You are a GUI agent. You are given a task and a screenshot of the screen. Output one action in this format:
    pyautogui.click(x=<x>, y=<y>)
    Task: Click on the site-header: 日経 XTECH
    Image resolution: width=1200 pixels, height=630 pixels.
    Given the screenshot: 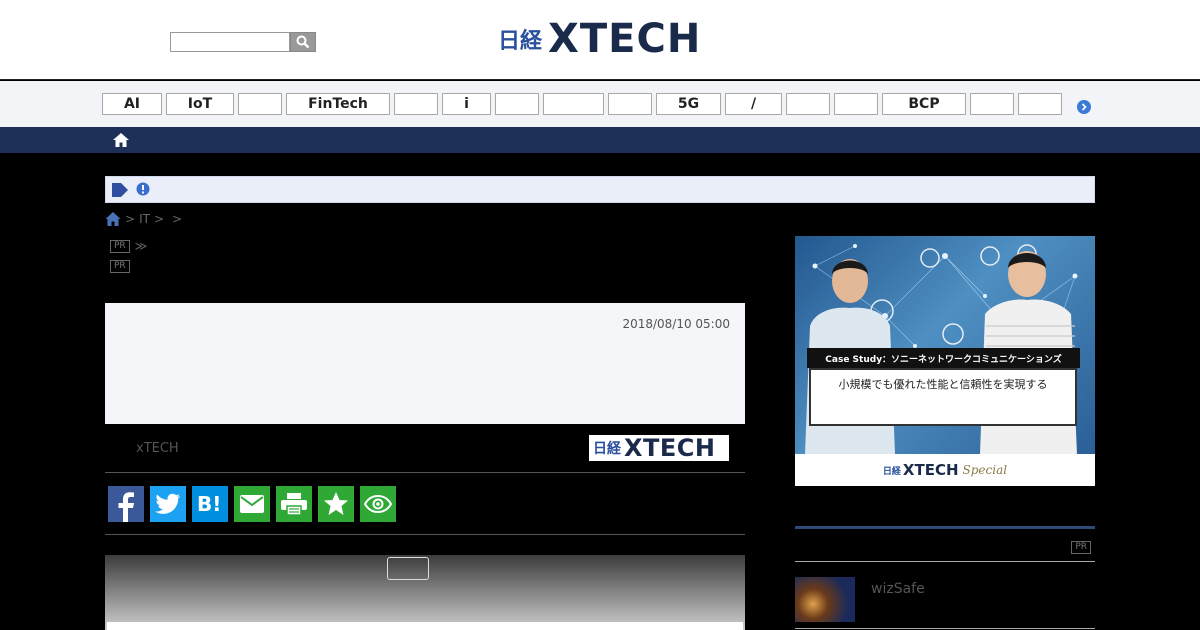 What is the action you would take?
    pyautogui.click(x=600, y=40)
    